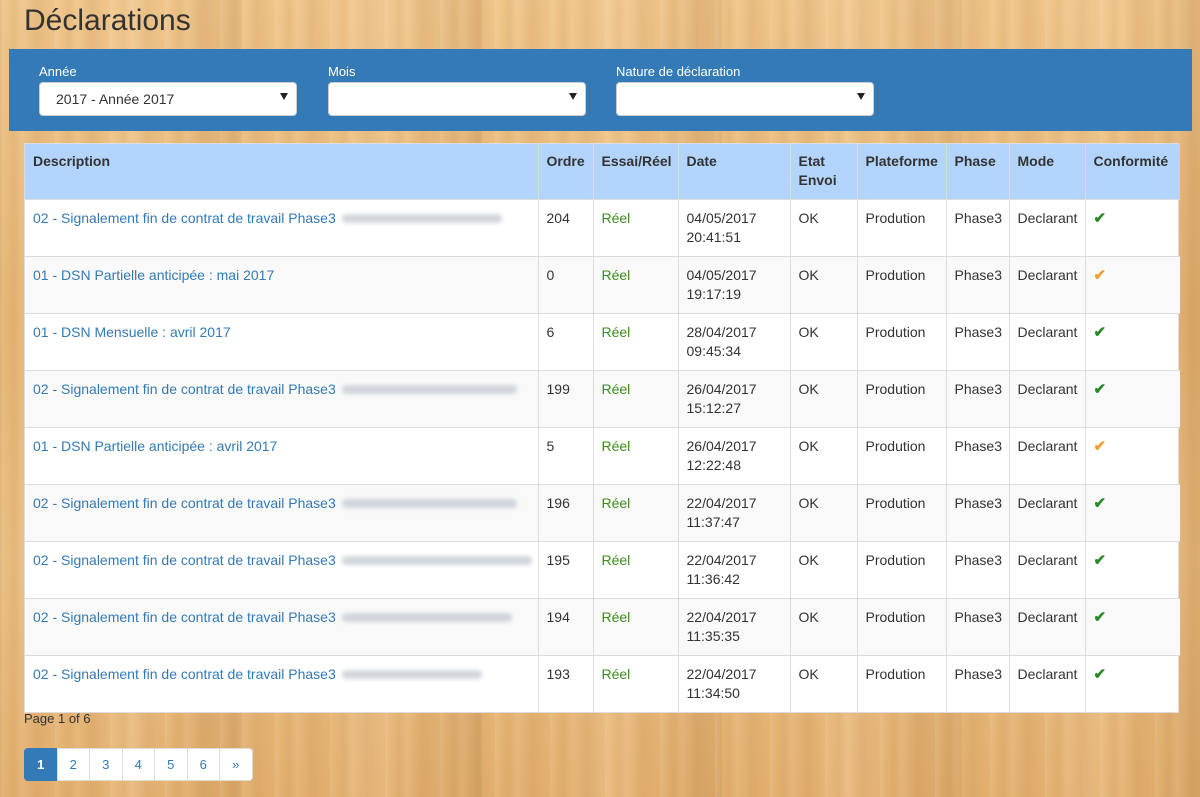 The width and height of the screenshot is (1200, 797). What do you see at coordinates (342, 71) in the screenshot?
I see `filter-mois-label: Mois` at bounding box center [342, 71].